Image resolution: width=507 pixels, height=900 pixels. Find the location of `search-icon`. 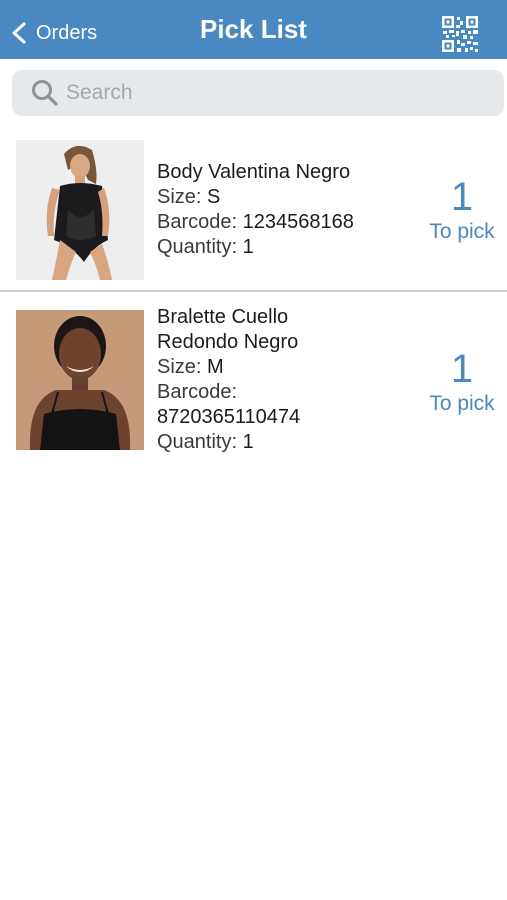

search-icon is located at coordinates (45, 93).